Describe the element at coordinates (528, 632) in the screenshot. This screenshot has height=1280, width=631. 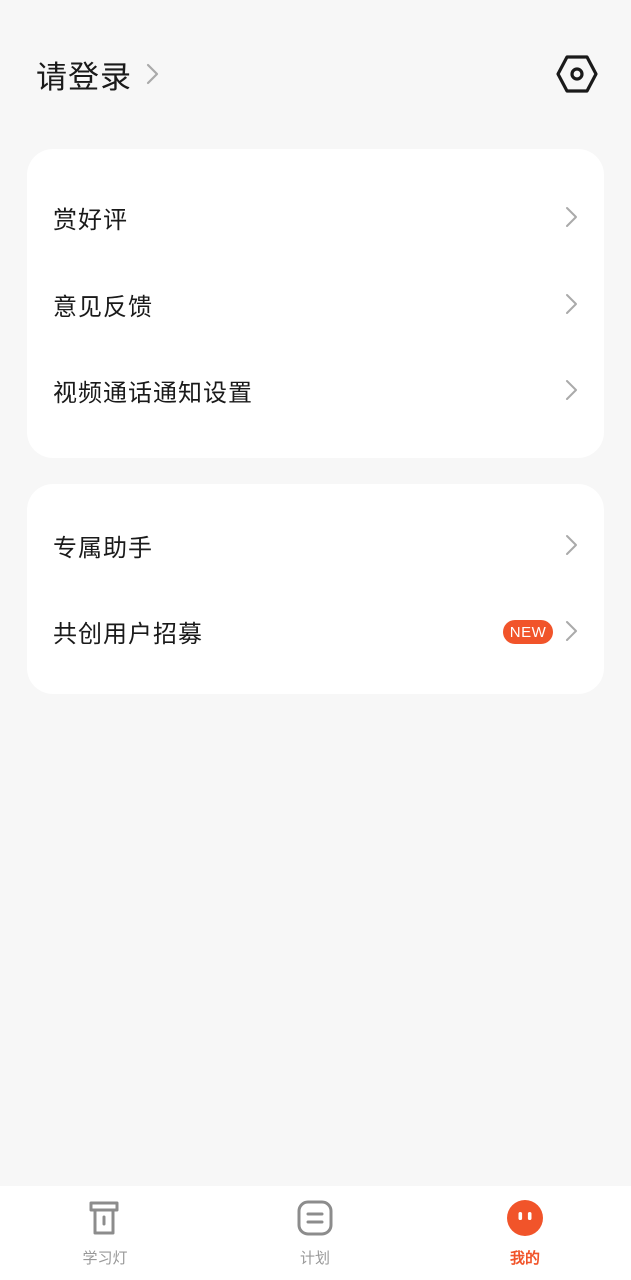
I see `new-badge: NEW` at that location.